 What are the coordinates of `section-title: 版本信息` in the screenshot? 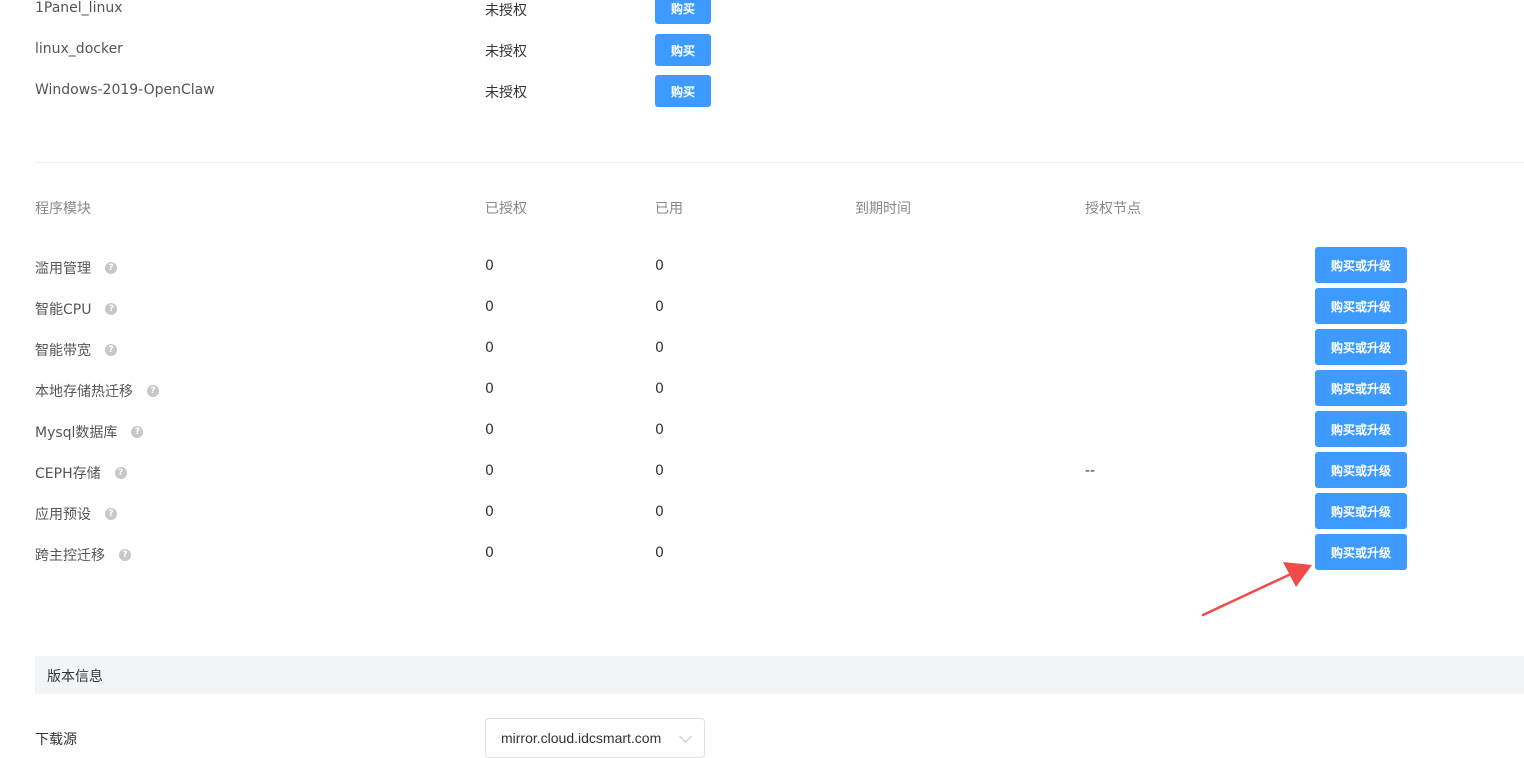 It's located at (75, 677).